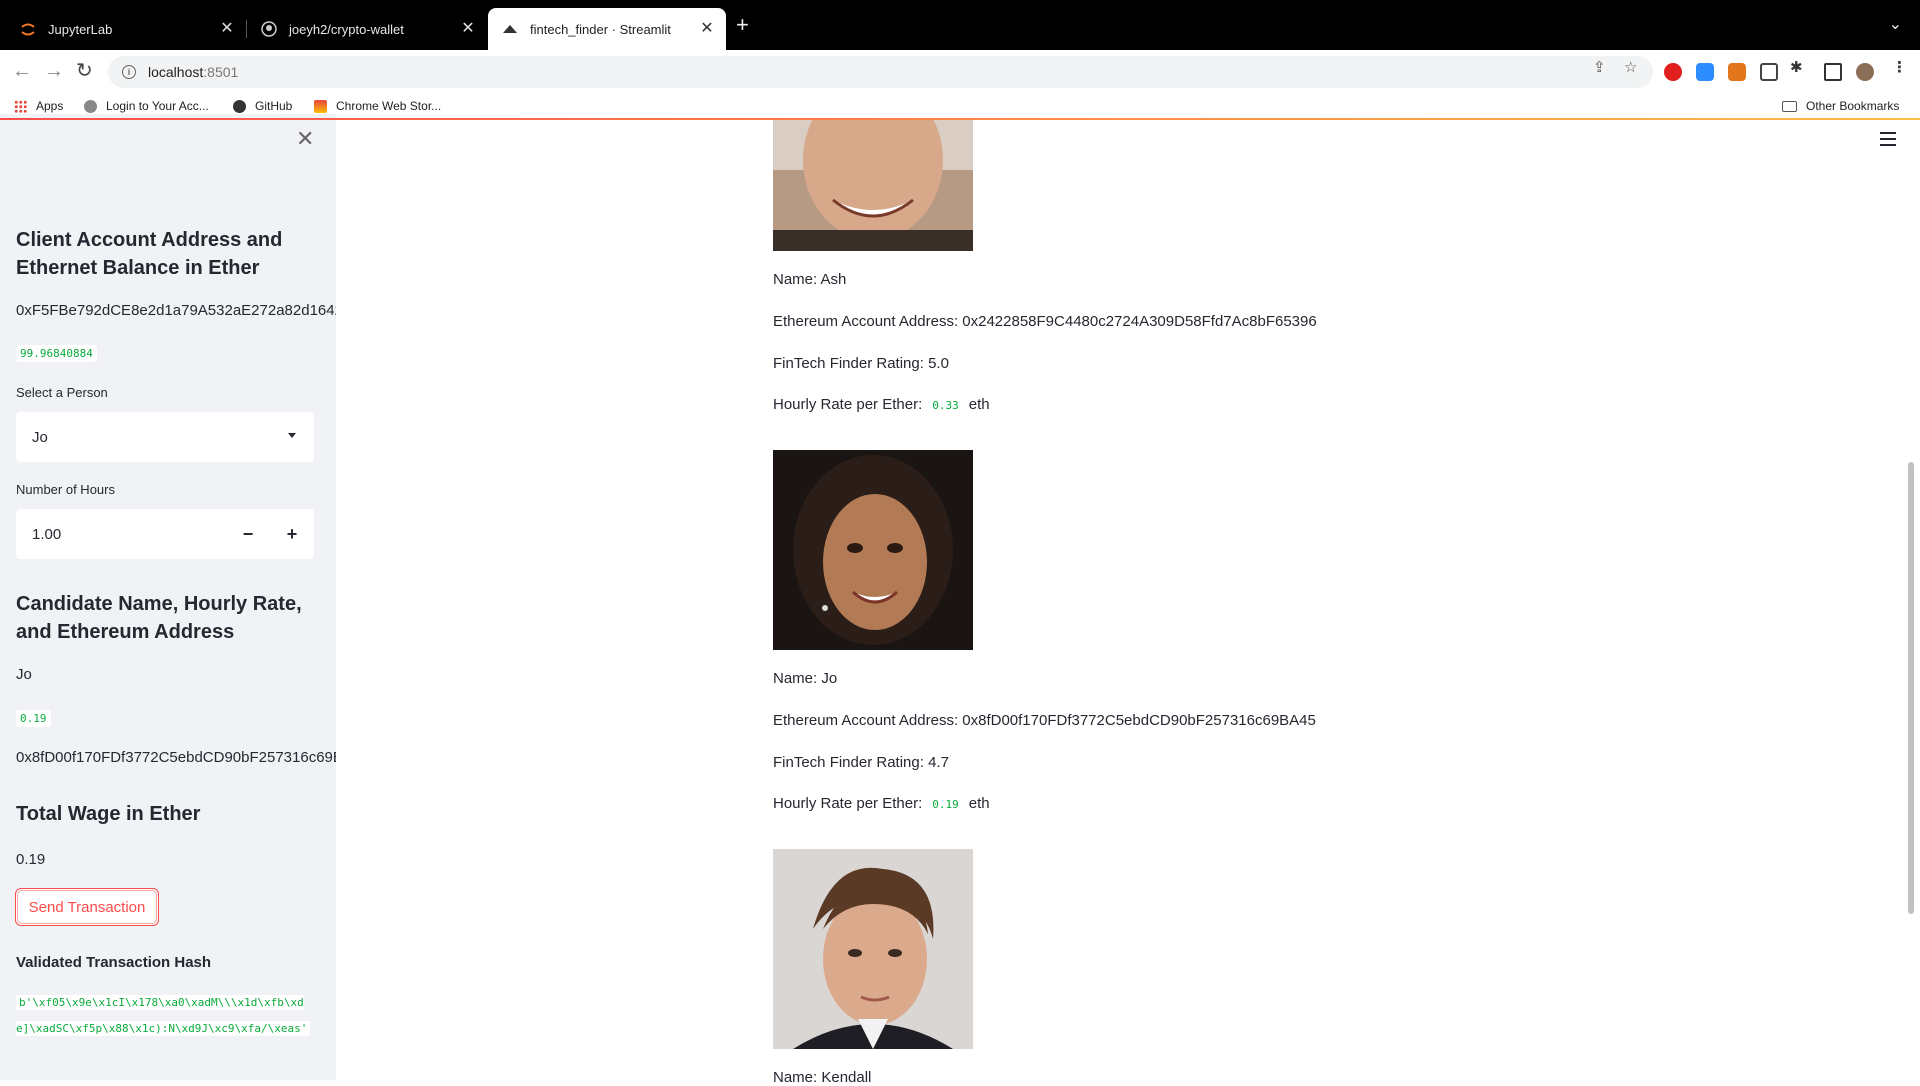 This screenshot has width=1920, height=1086. I want to click on tab-title: fintech_finder · Streamlit, so click(600, 29).